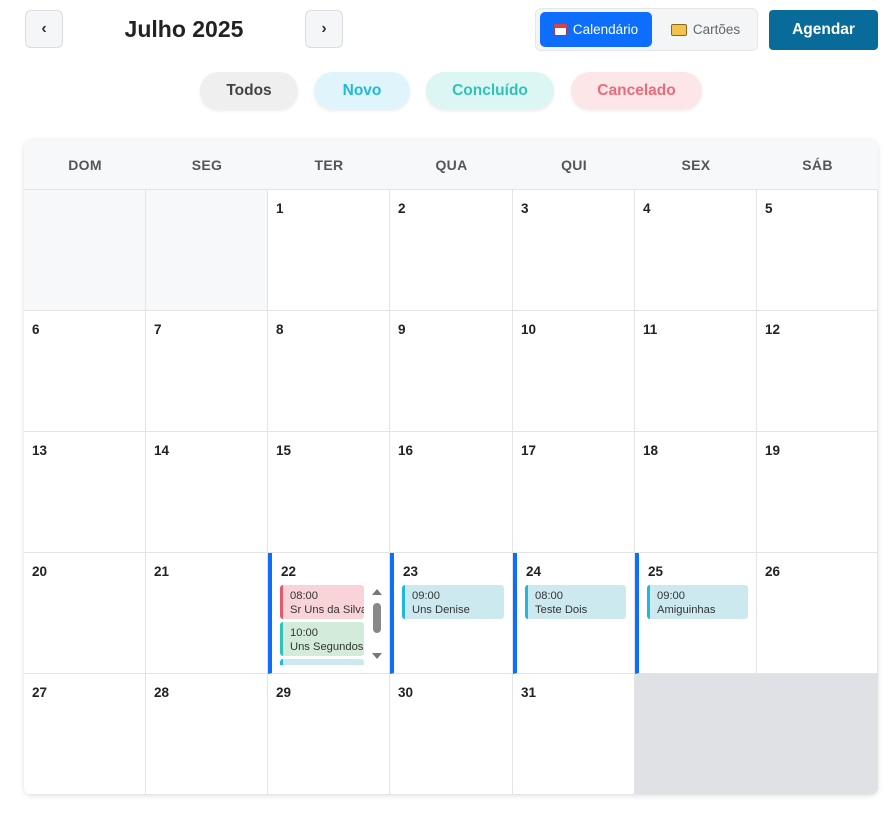 The height and width of the screenshot is (817, 896). What do you see at coordinates (207, 371) in the screenshot?
I see `day-cell: 7` at bounding box center [207, 371].